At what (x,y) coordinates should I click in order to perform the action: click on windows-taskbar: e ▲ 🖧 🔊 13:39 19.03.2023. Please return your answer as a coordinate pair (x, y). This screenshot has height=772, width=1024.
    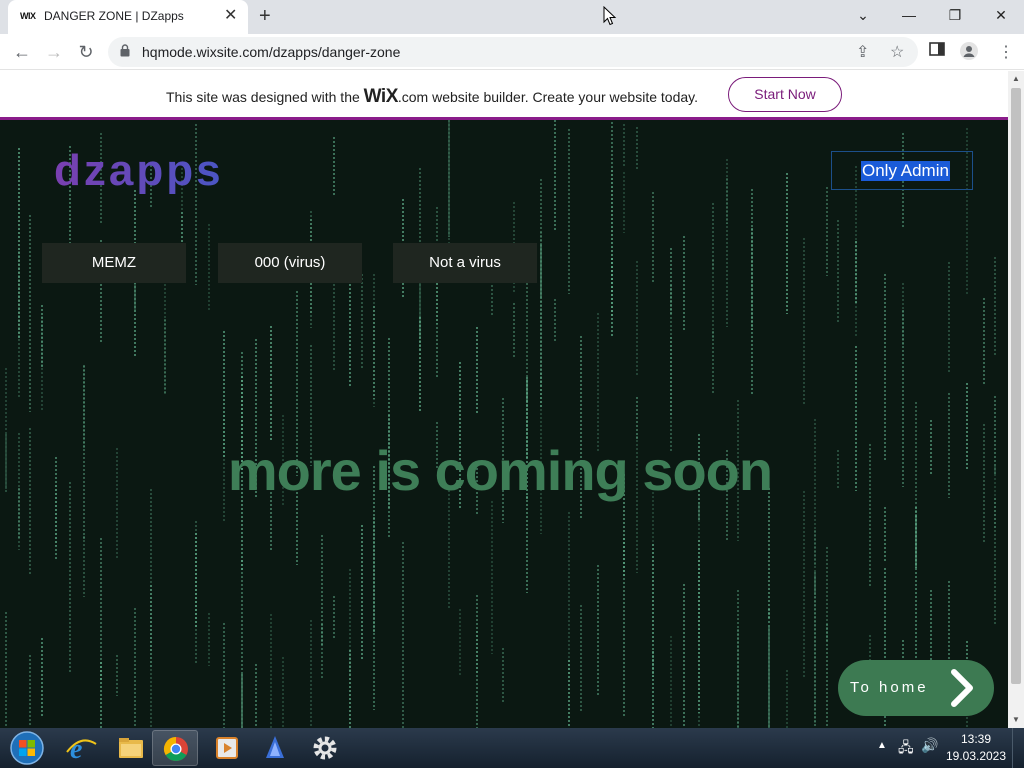
    Looking at the image, I should click on (512, 748).